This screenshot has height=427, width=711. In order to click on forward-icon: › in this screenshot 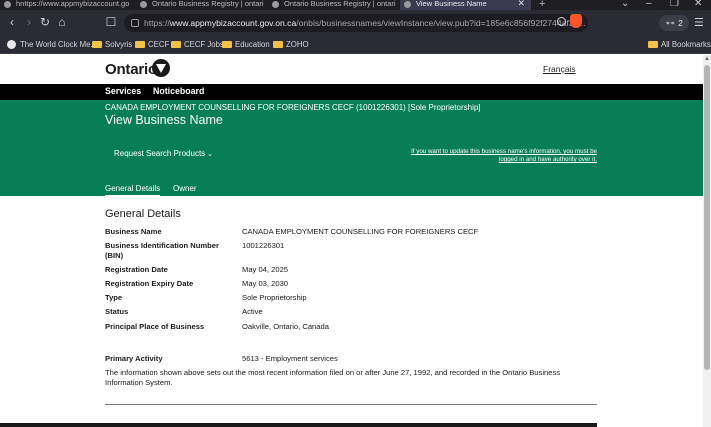, I will do `click(29, 22)`.